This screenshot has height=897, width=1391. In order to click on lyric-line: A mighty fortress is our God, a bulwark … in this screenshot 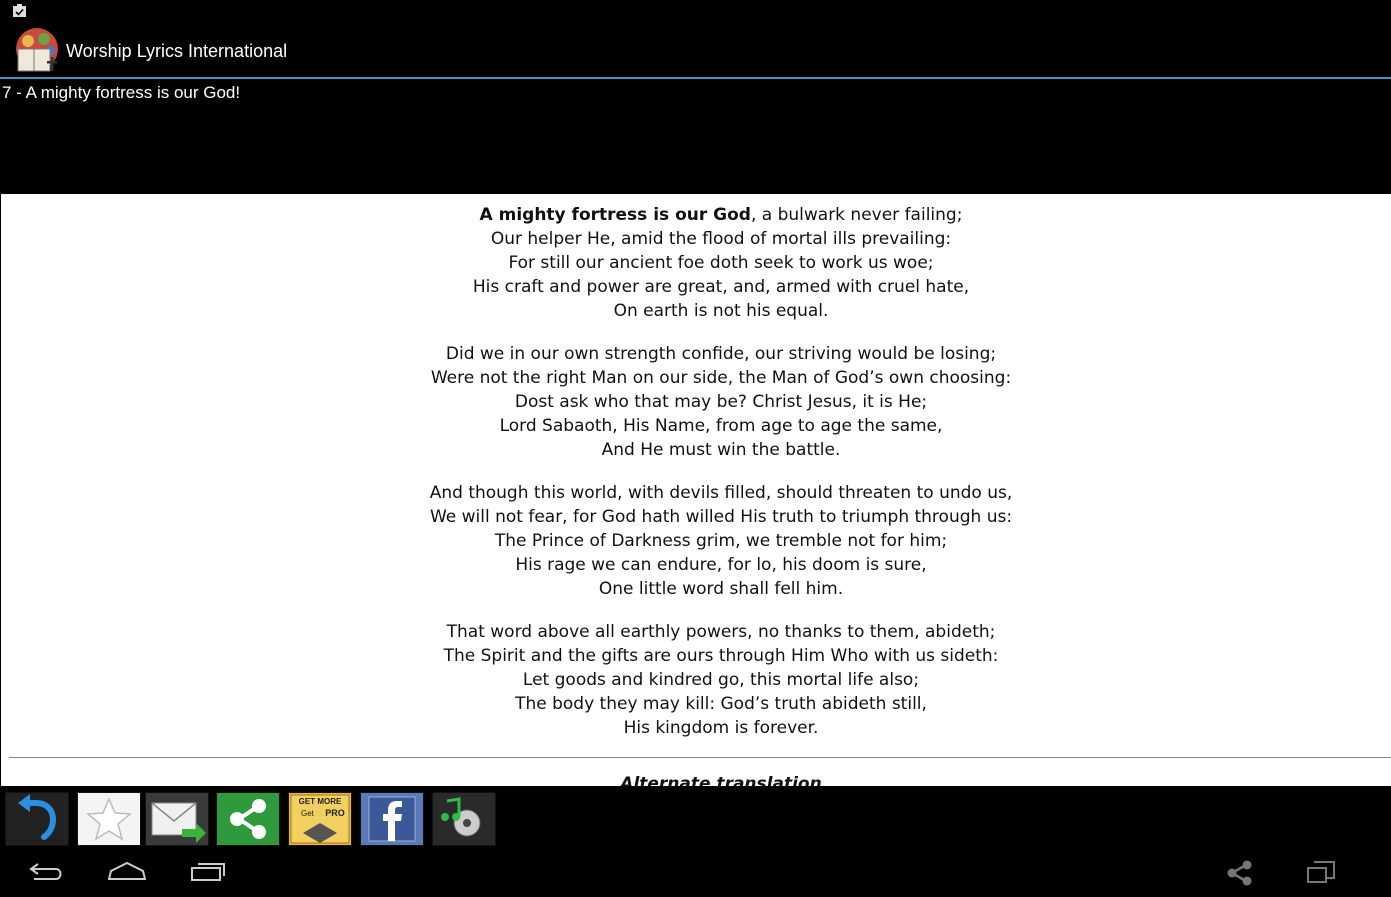, I will do `click(696, 215)`.